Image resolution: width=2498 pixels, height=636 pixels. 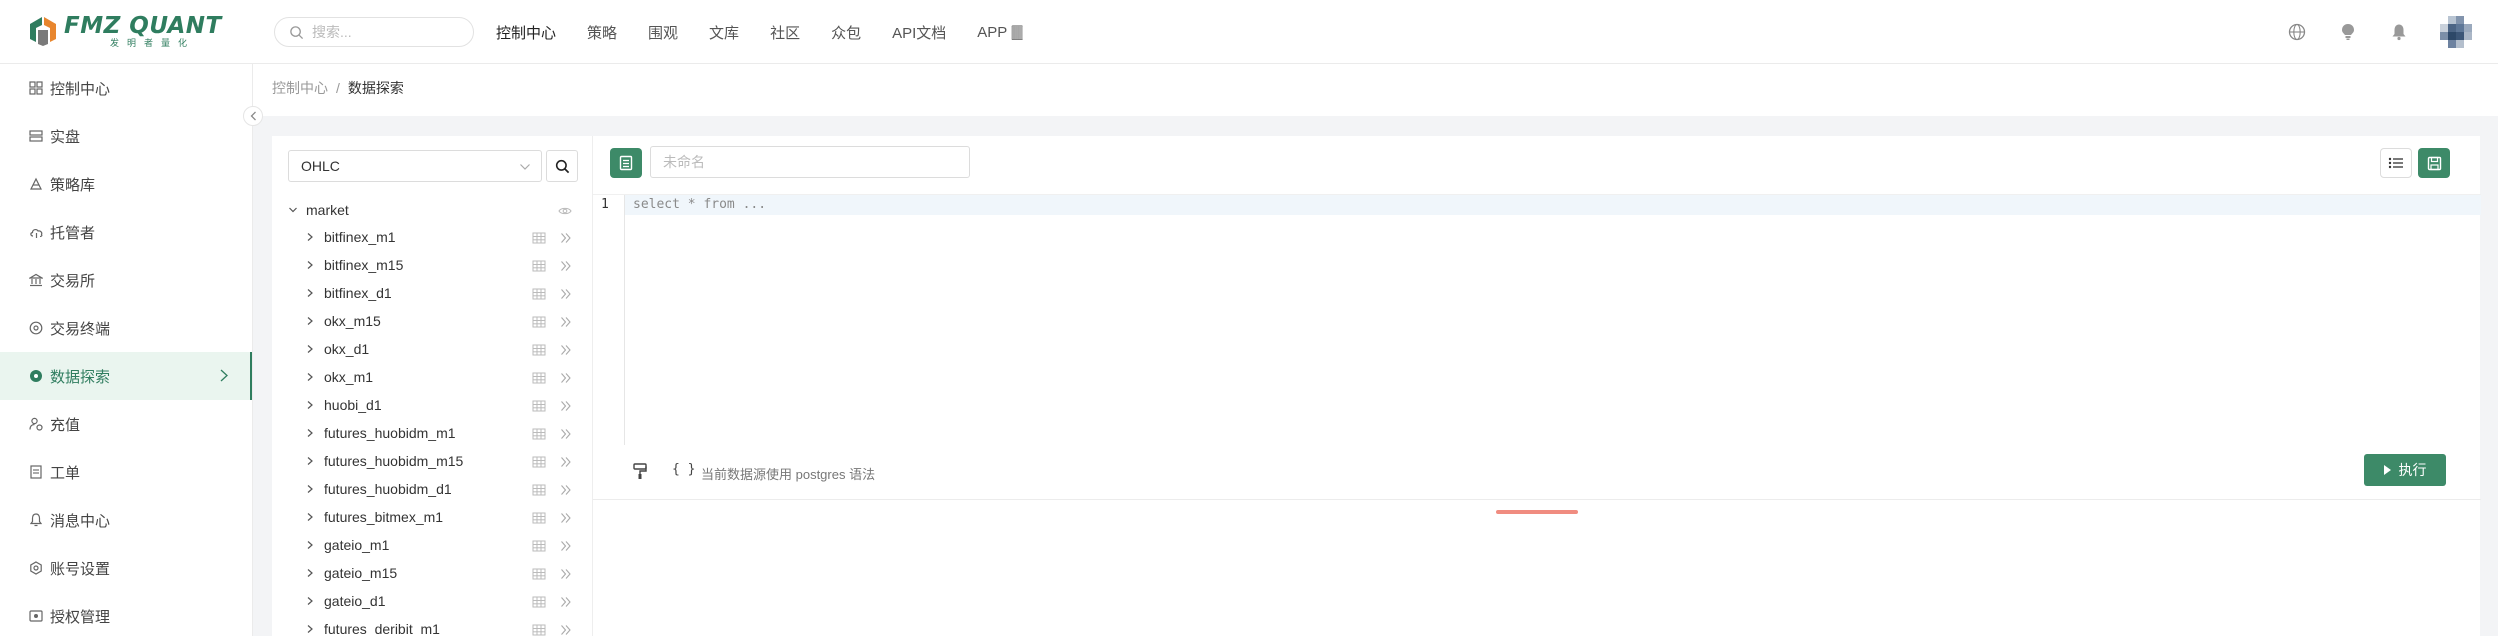 What do you see at coordinates (562, 166) in the screenshot?
I see `tree-search-button` at bounding box center [562, 166].